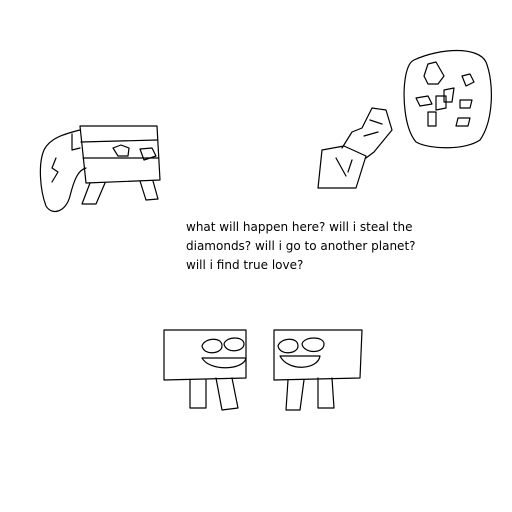 Image resolution: width=512 pixels, height=512 pixels. I want to click on caption-line-1: what will happen here? will i steal the, so click(299, 227).